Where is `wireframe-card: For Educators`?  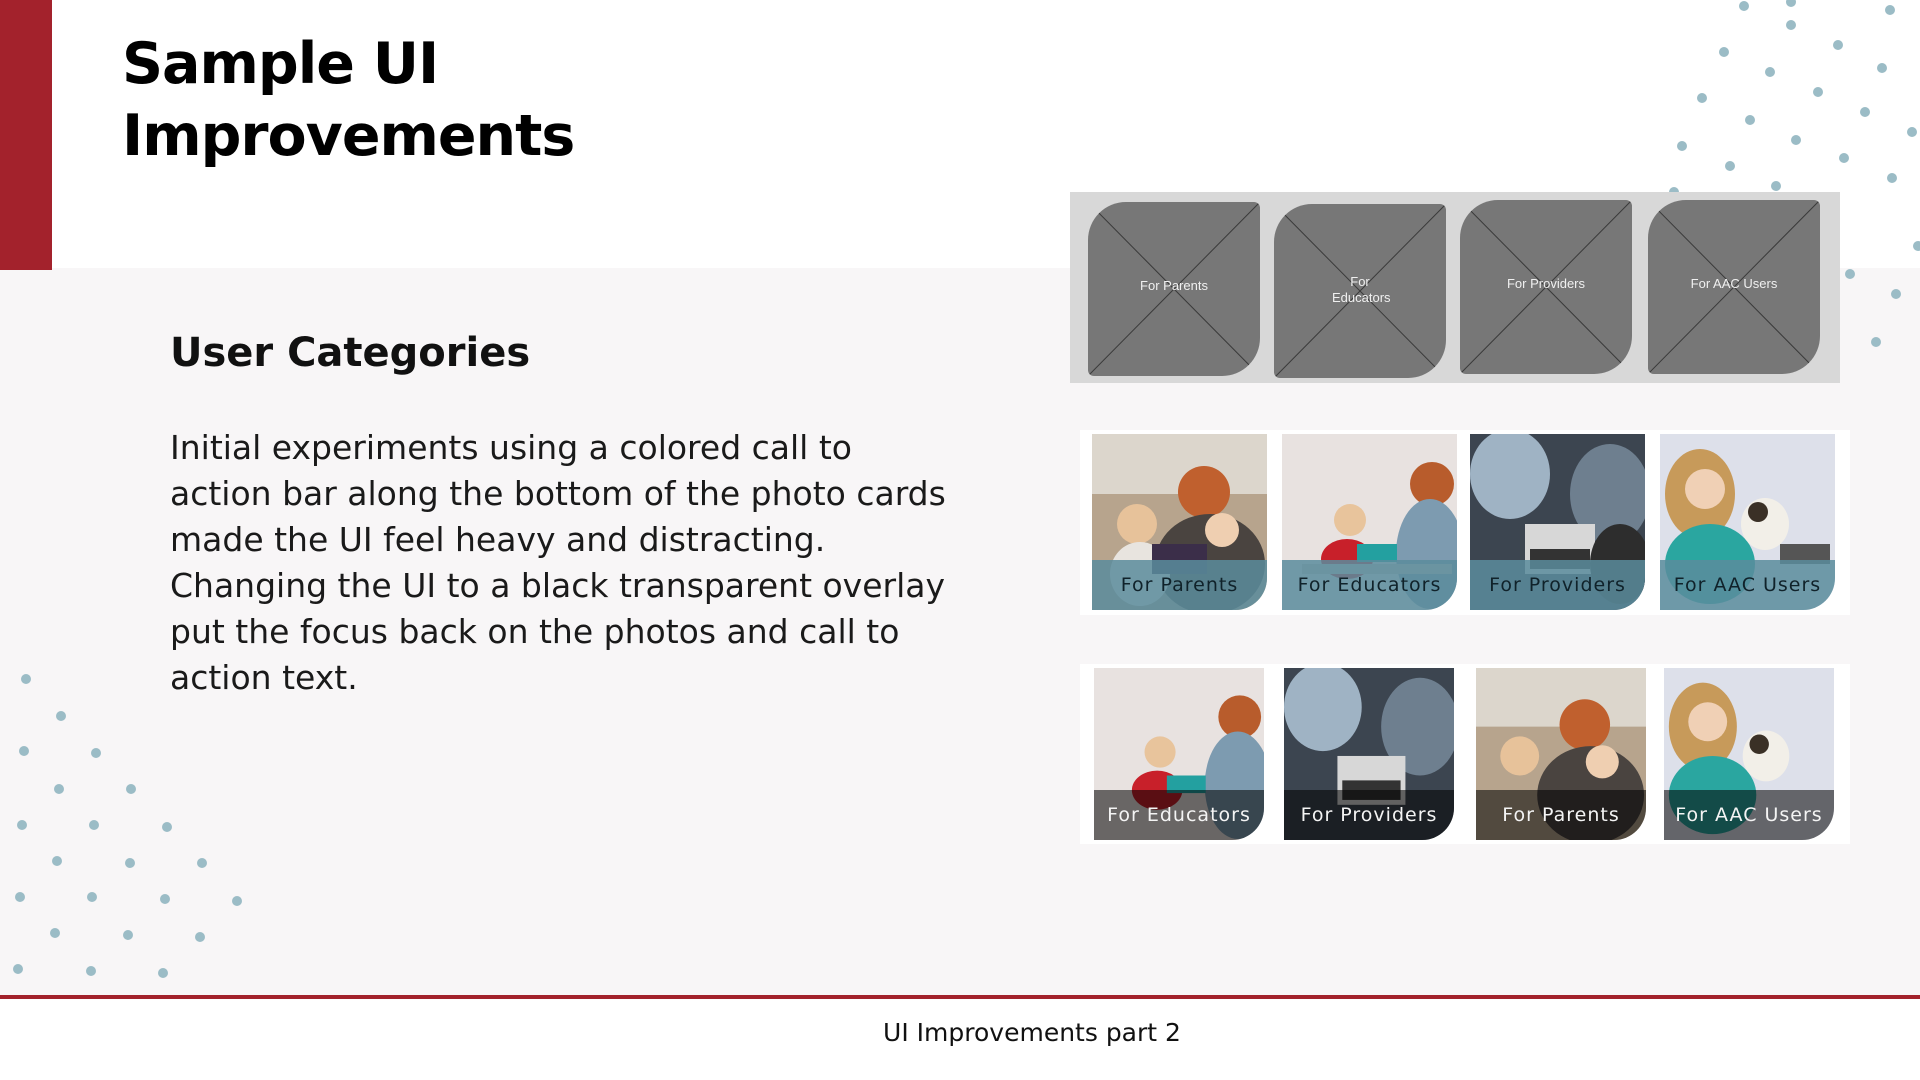 wireframe-card: For Educators is located at coordinates (1360, 291).